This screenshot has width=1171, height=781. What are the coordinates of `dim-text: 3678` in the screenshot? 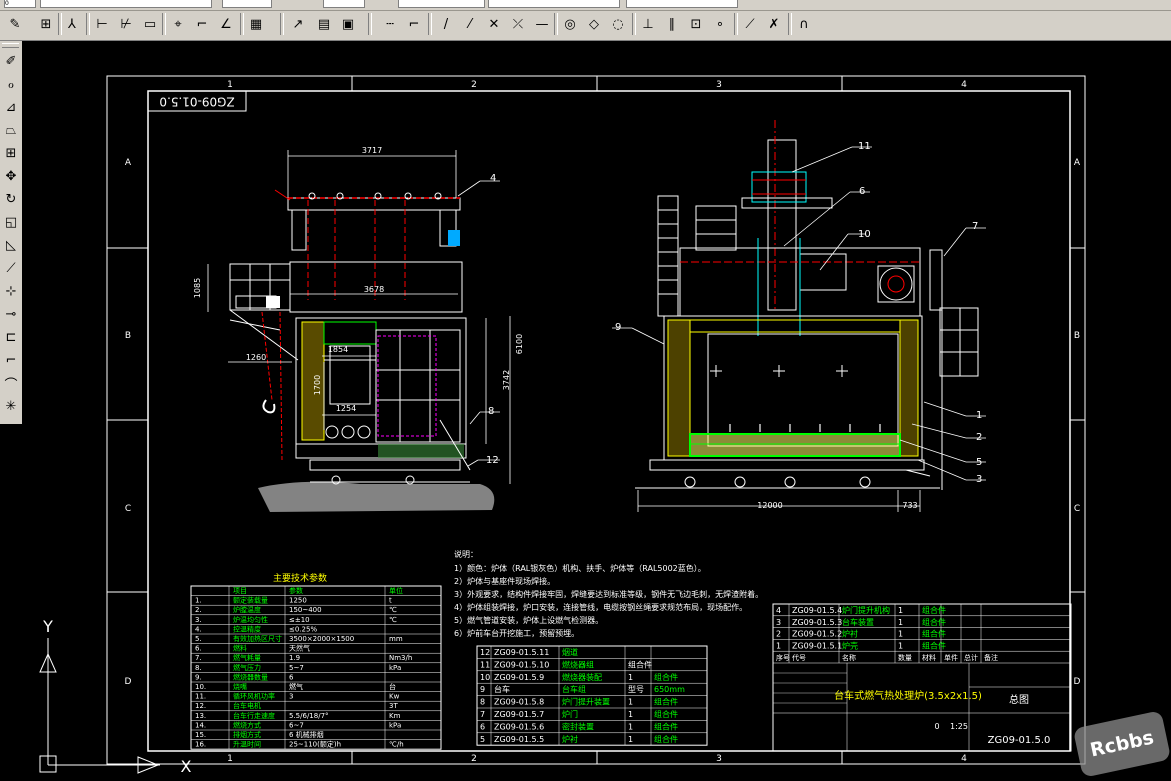 It's located at (374, 289).